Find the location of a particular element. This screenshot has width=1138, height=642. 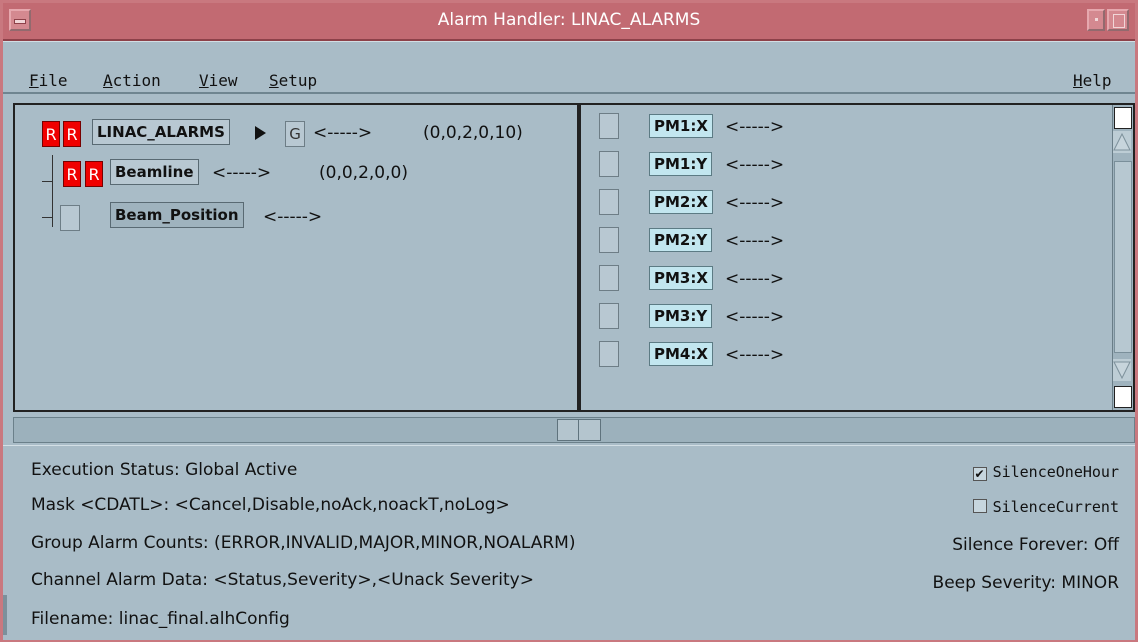

scrollbar-bottom-cap is located at coordinates (1123, 397).